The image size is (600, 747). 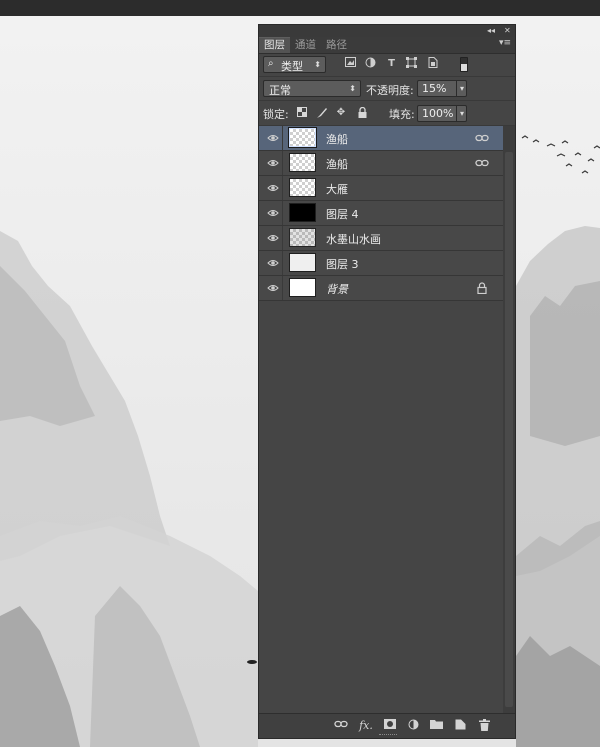 I want to click on layer-name: 背景, so click(x=337, y=289).